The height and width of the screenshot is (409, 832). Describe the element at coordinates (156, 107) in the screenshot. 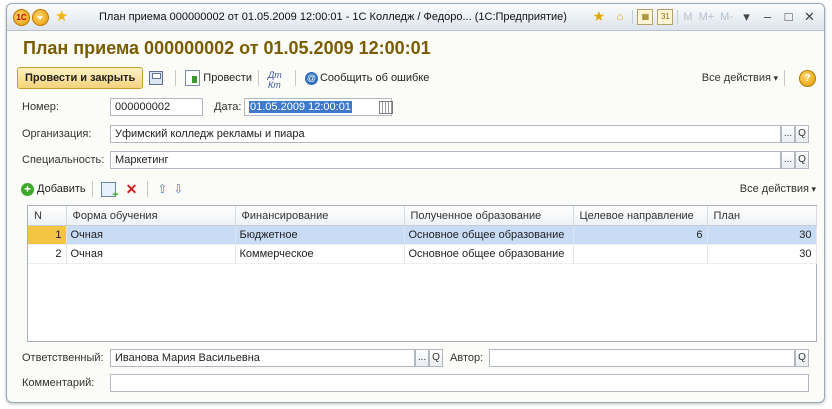

I see `number-field: 000000002` at that location.